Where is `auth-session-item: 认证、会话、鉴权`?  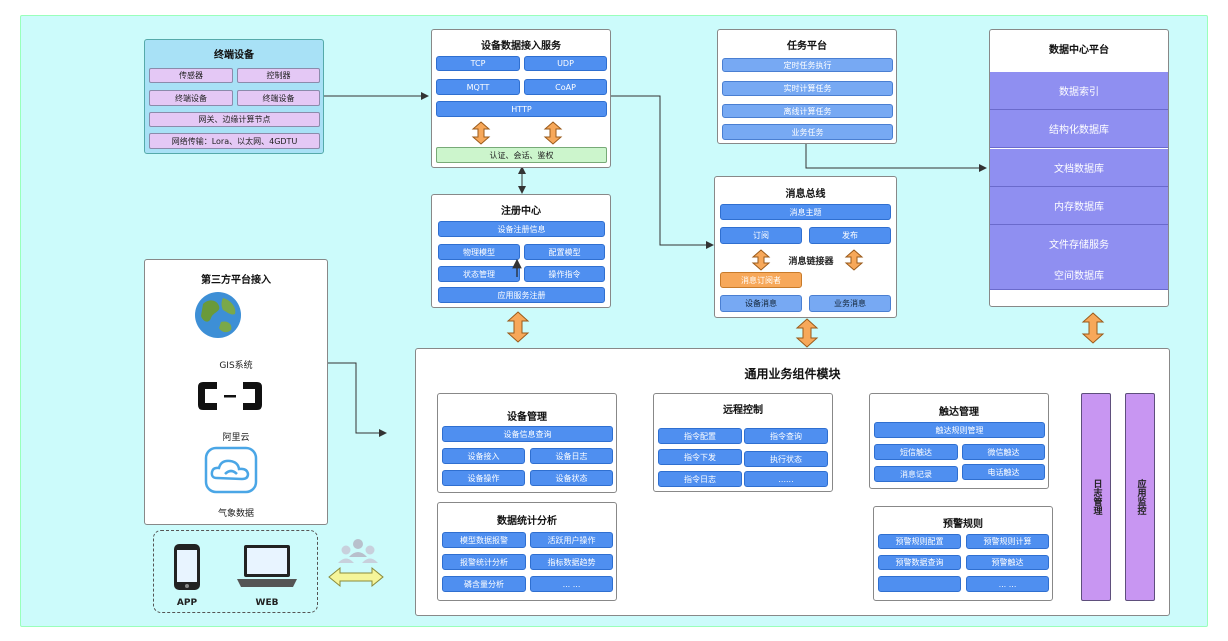
auth-session-item: 认证、会话、鉴权 is located at coordinates (521, 155).